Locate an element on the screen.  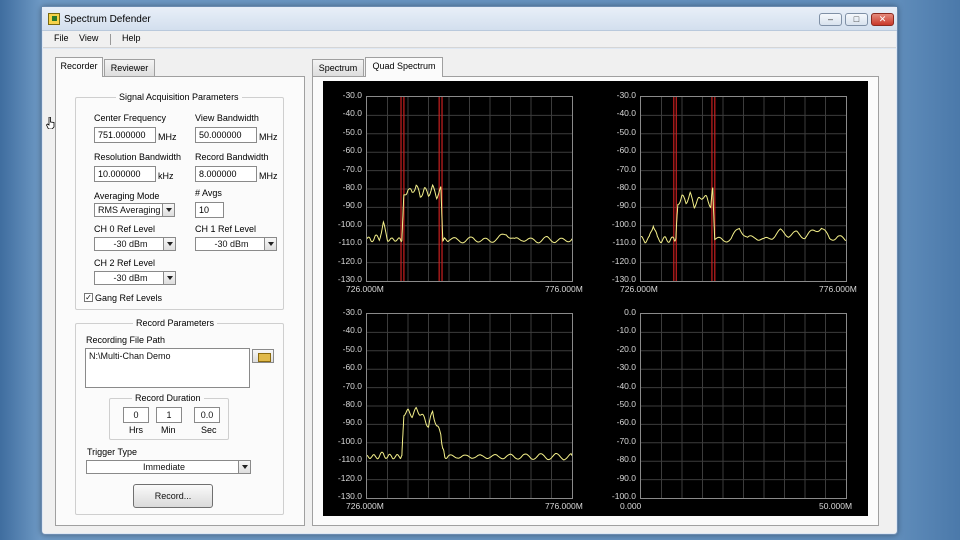
trigger-type-label: Trigger Type is located at coordinates (112, 452).